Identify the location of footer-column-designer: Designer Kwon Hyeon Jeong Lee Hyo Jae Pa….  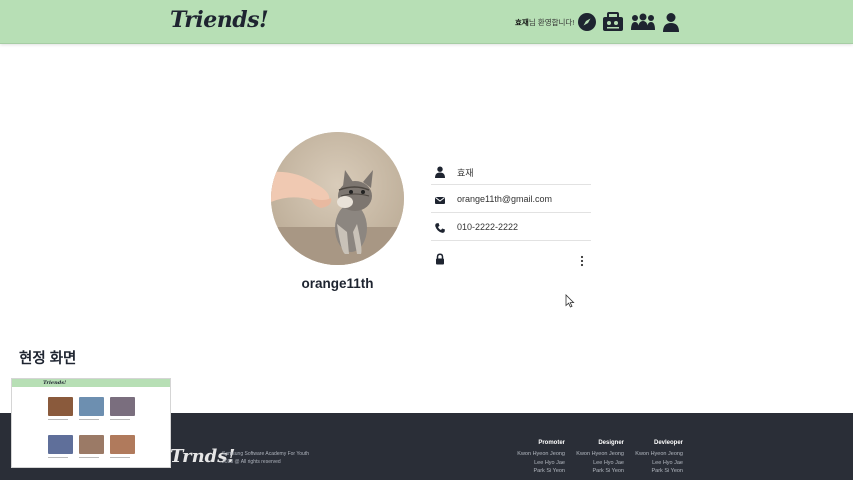
(600, 458).